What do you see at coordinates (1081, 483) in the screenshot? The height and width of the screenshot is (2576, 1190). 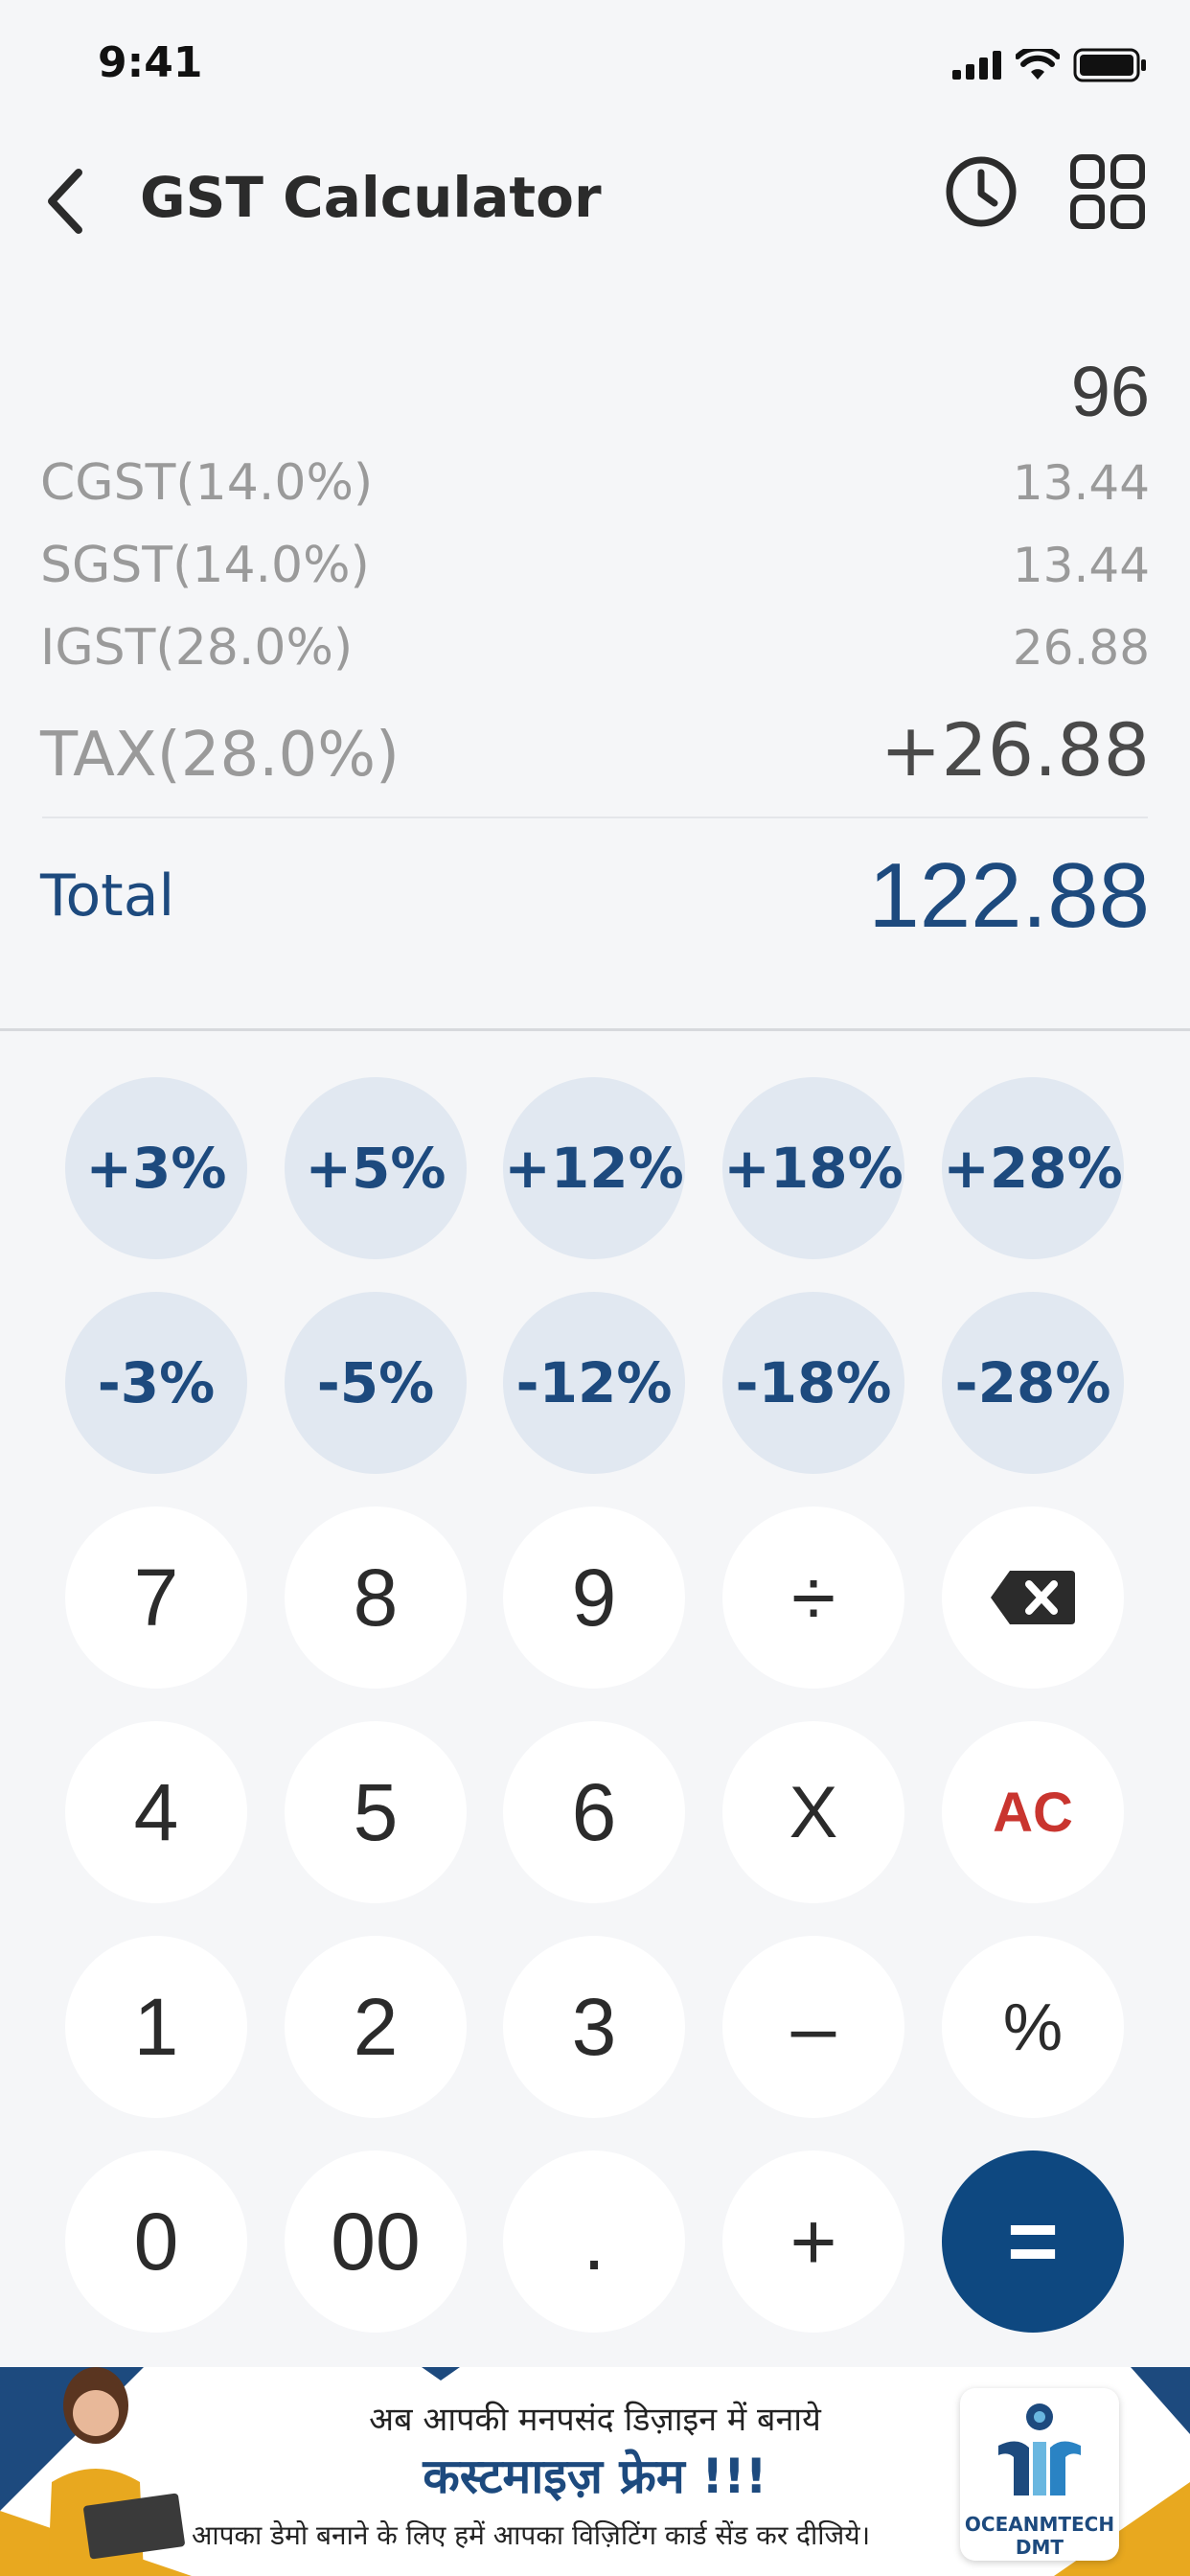 I see `cgst-value: 13.44` at bounding box center [1081, 483].